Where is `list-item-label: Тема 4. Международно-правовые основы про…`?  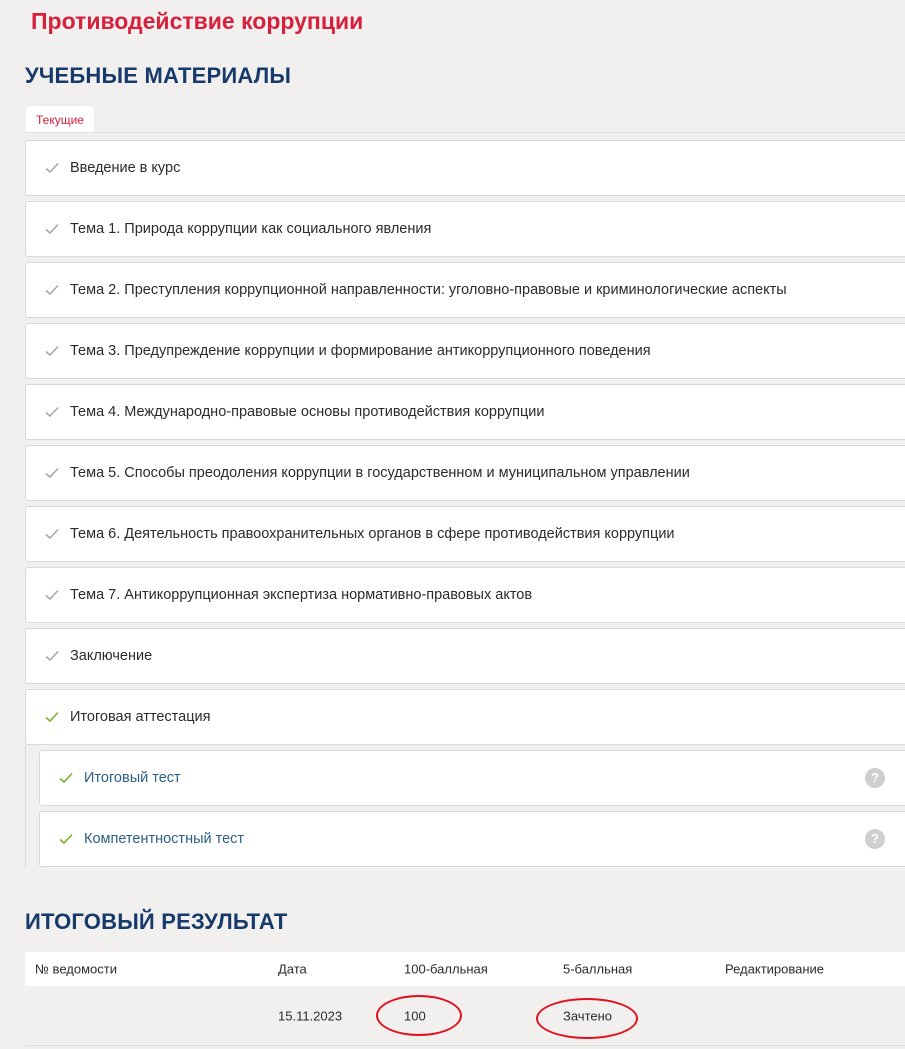
list-item-label: Тема 4. Международно-правовые основы про… is located at coordinates (307, 411).